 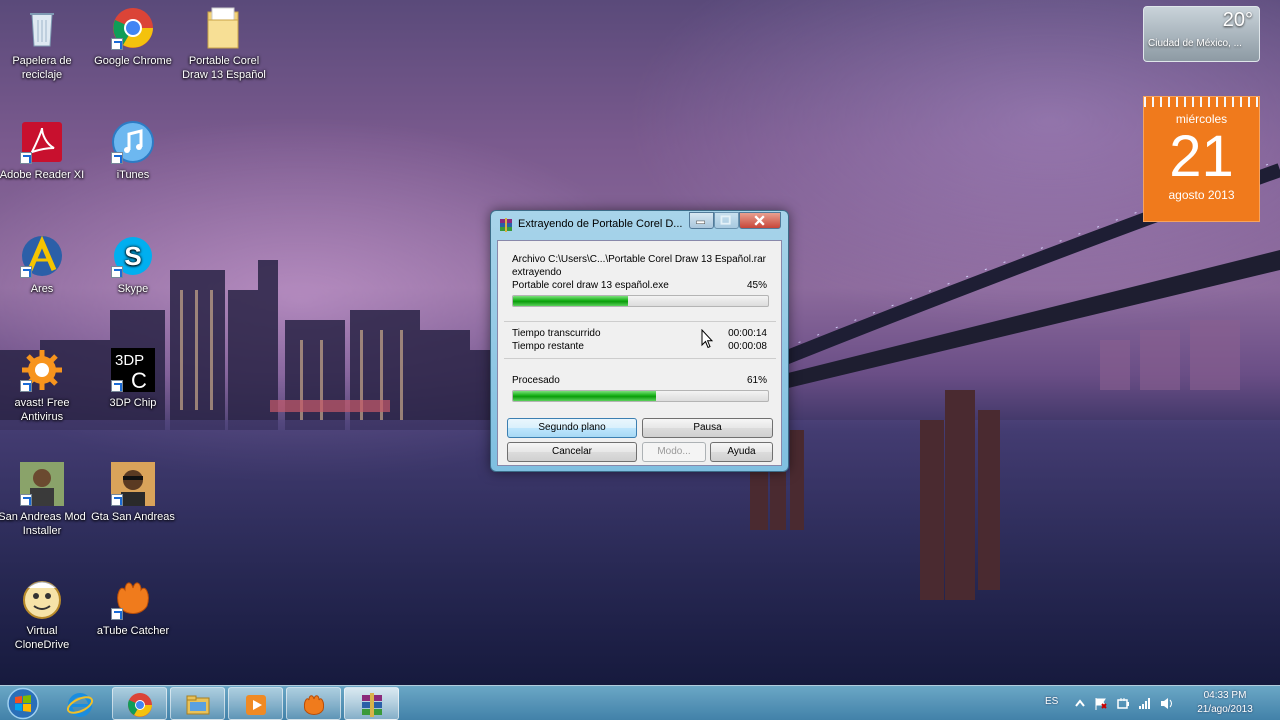 I want to click on adobe-reader-icon, so click(x=42, y=142).